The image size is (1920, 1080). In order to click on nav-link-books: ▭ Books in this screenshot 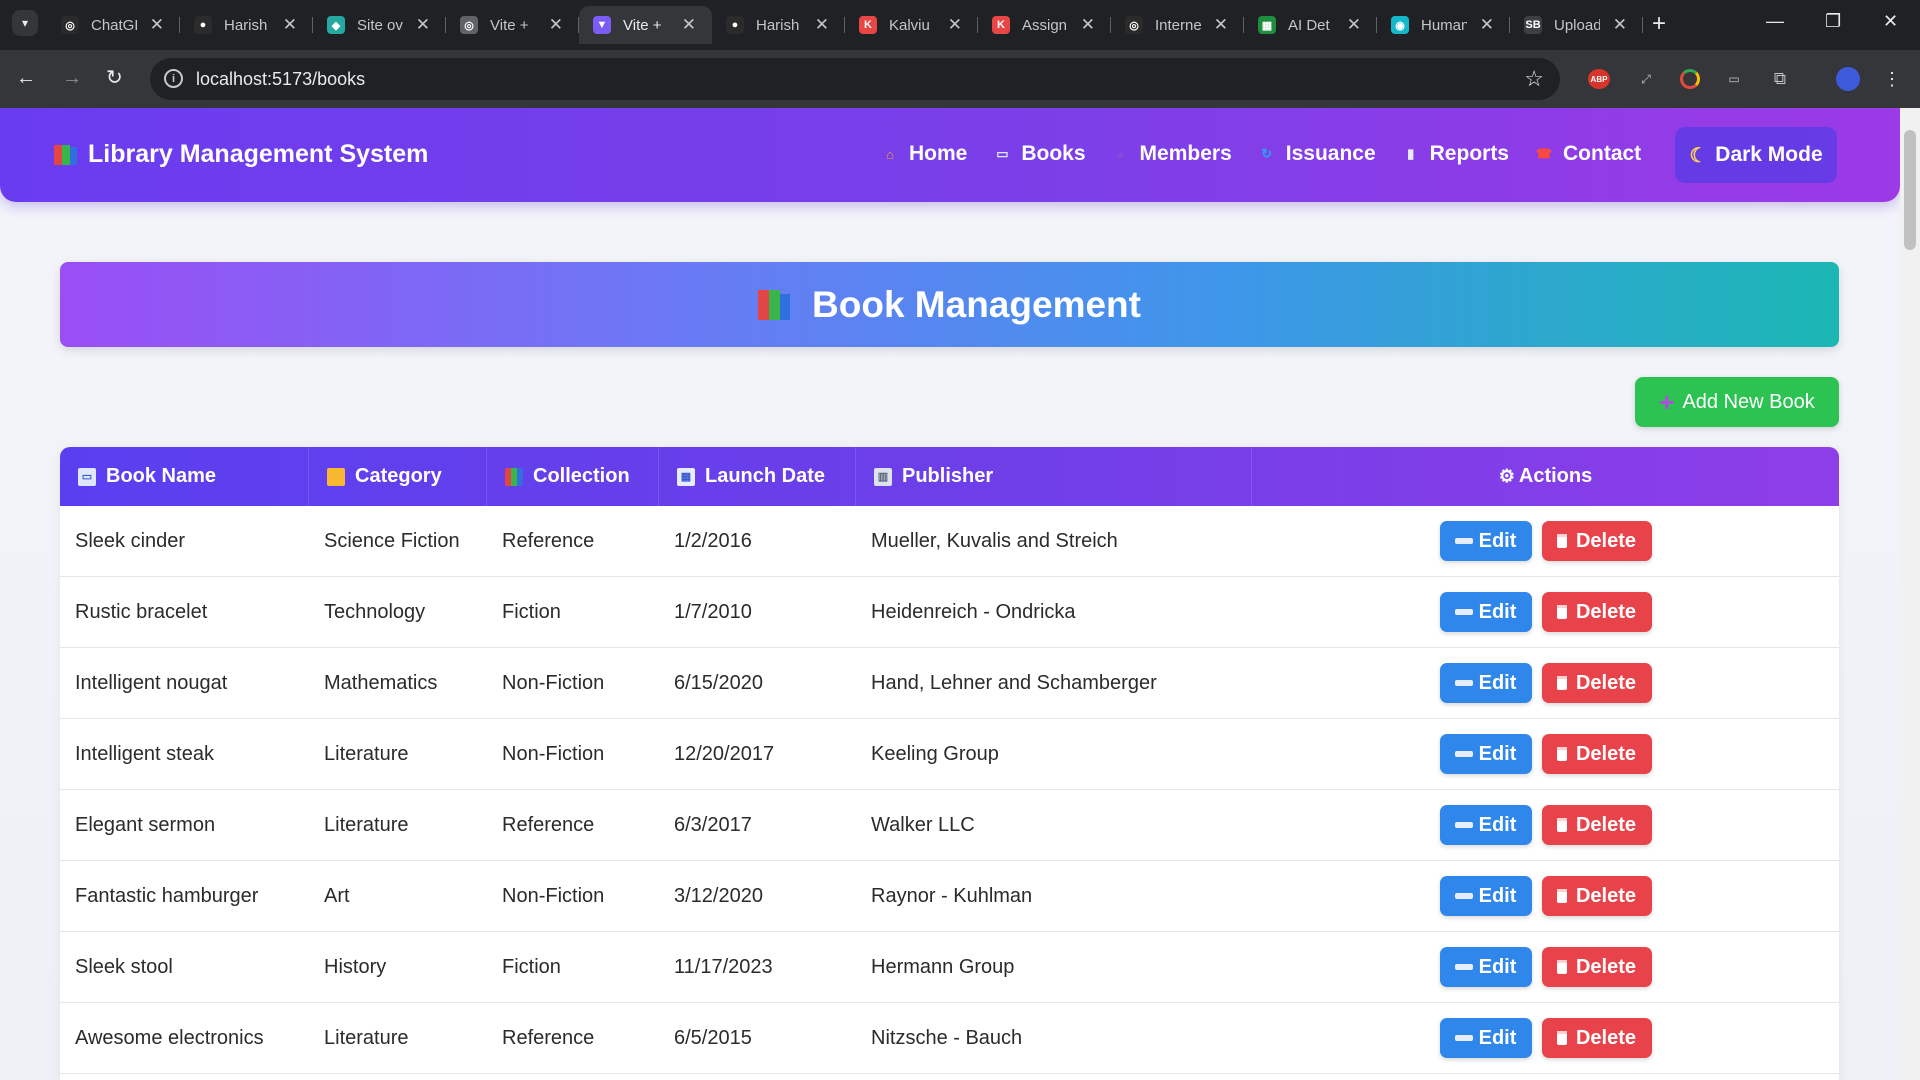, I will do `click(1038, 154)`.